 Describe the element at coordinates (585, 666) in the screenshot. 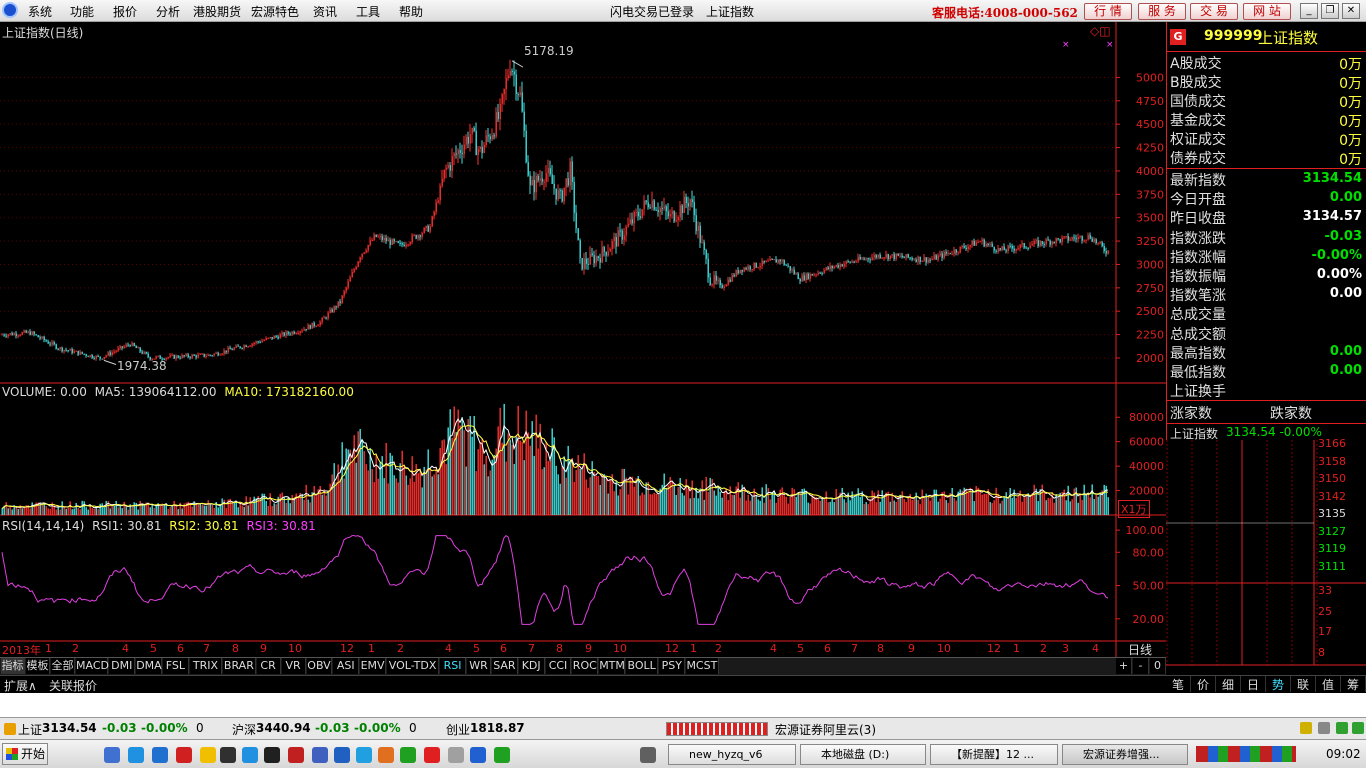

I see `tab-roc: ROC` at that location.